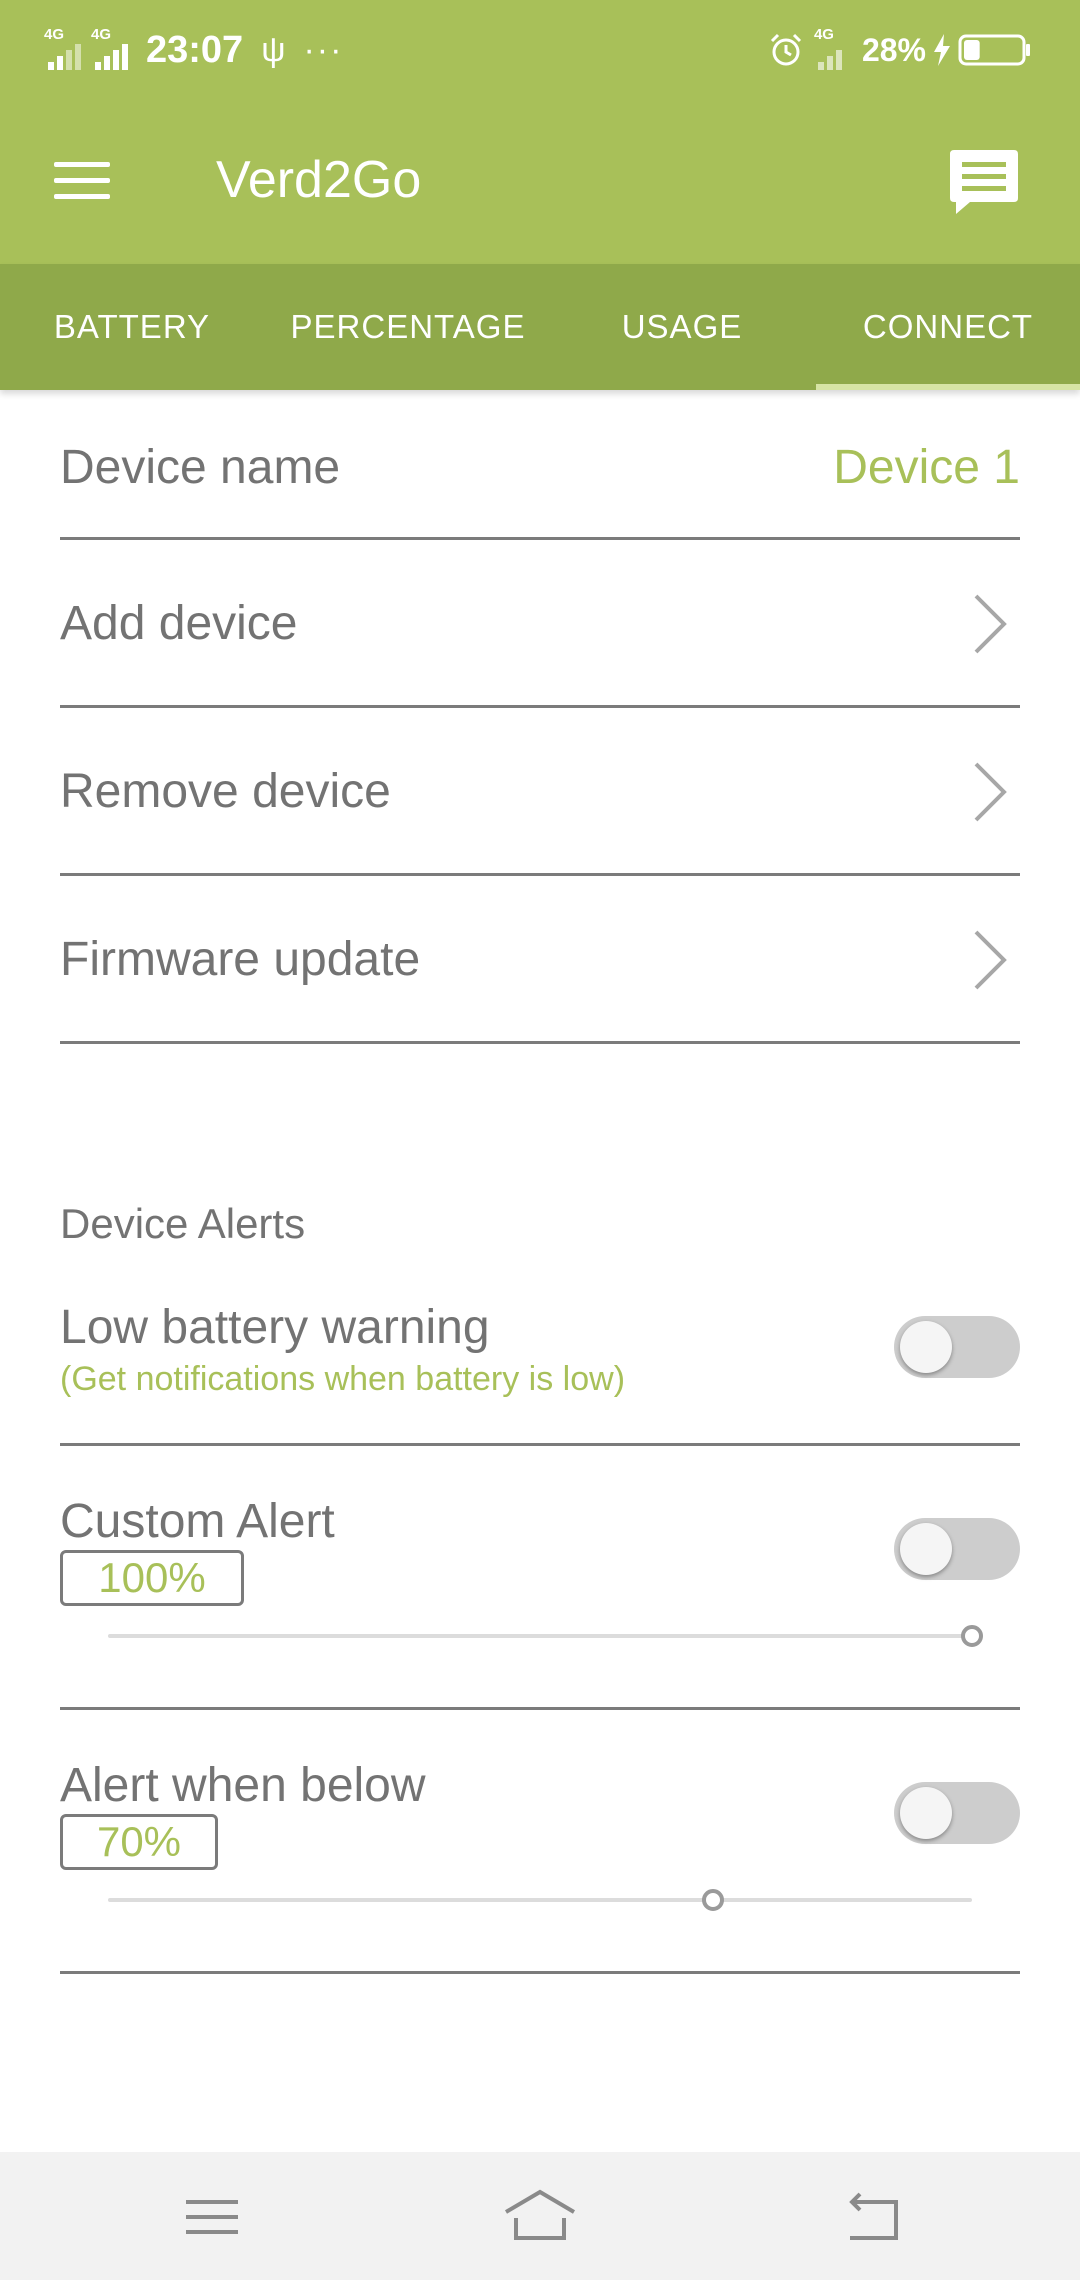 The height and width of the screenshot is (2280, 1080). Describe the element at coordinates (197, 1521) in the screenshot. I see `custom-alert-title: Custom Alert` at that location.